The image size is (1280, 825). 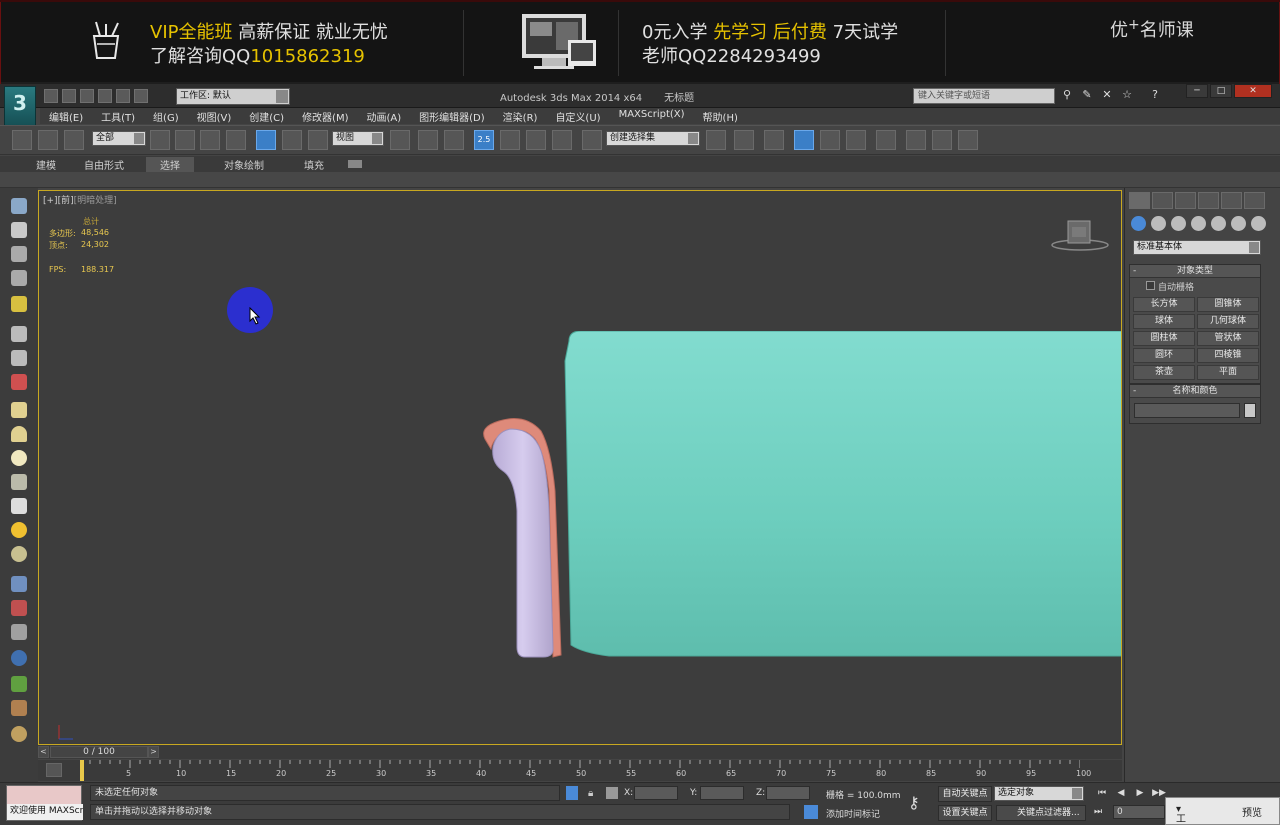 I want to click on pivot-center-icon, so click(x=400, y=140).